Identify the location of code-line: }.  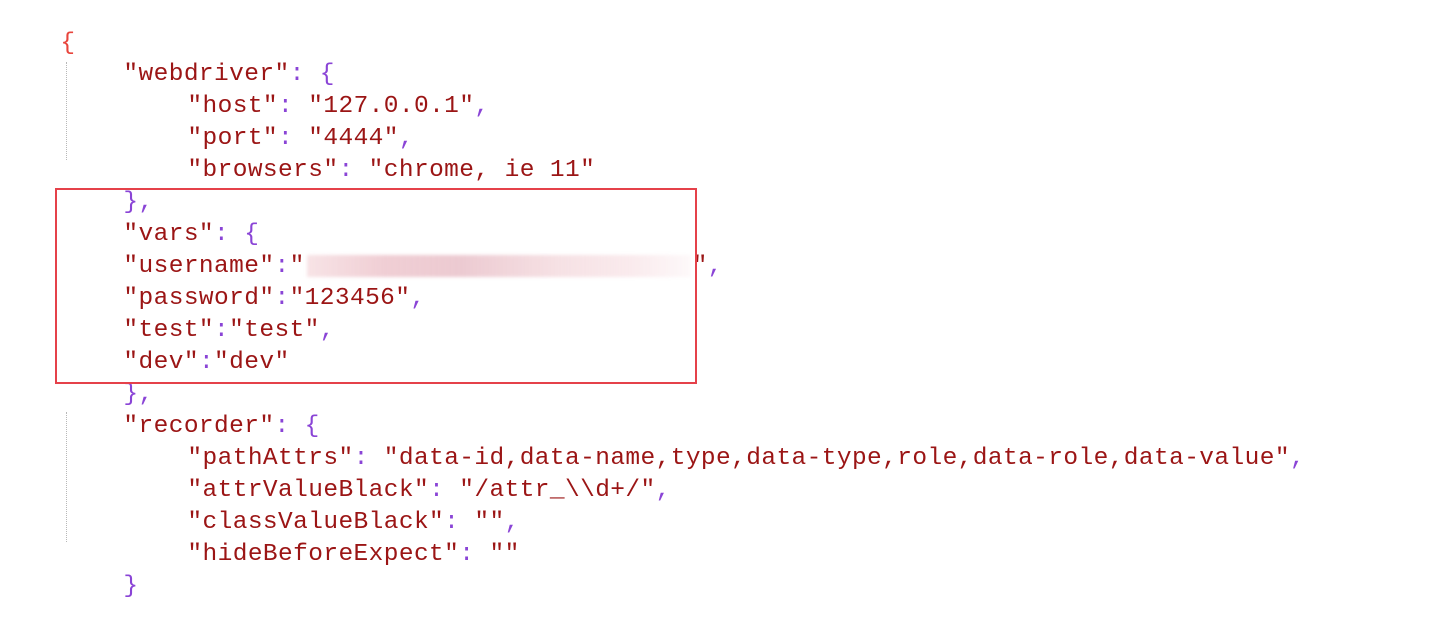
(101, 569).